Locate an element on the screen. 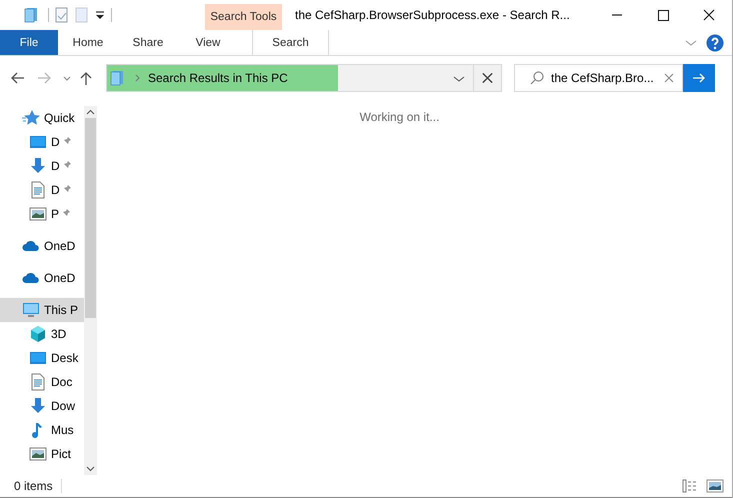  ribbon-tab: Home is located at coordinates (88, 42).